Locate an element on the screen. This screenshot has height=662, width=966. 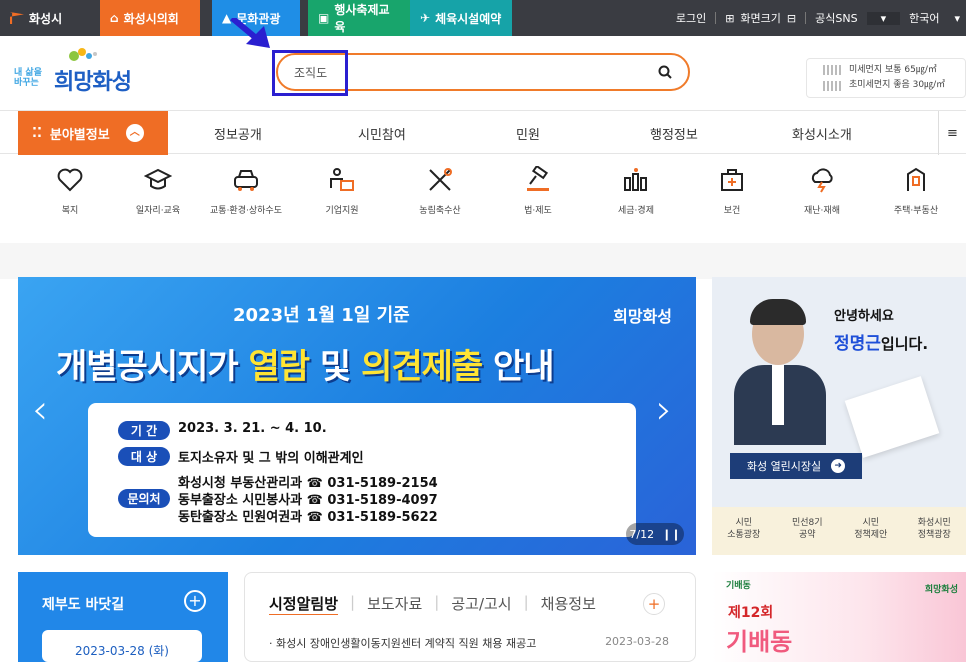
tab-events: ▣ 행사축제교육 is located at coordinates (359, 18).